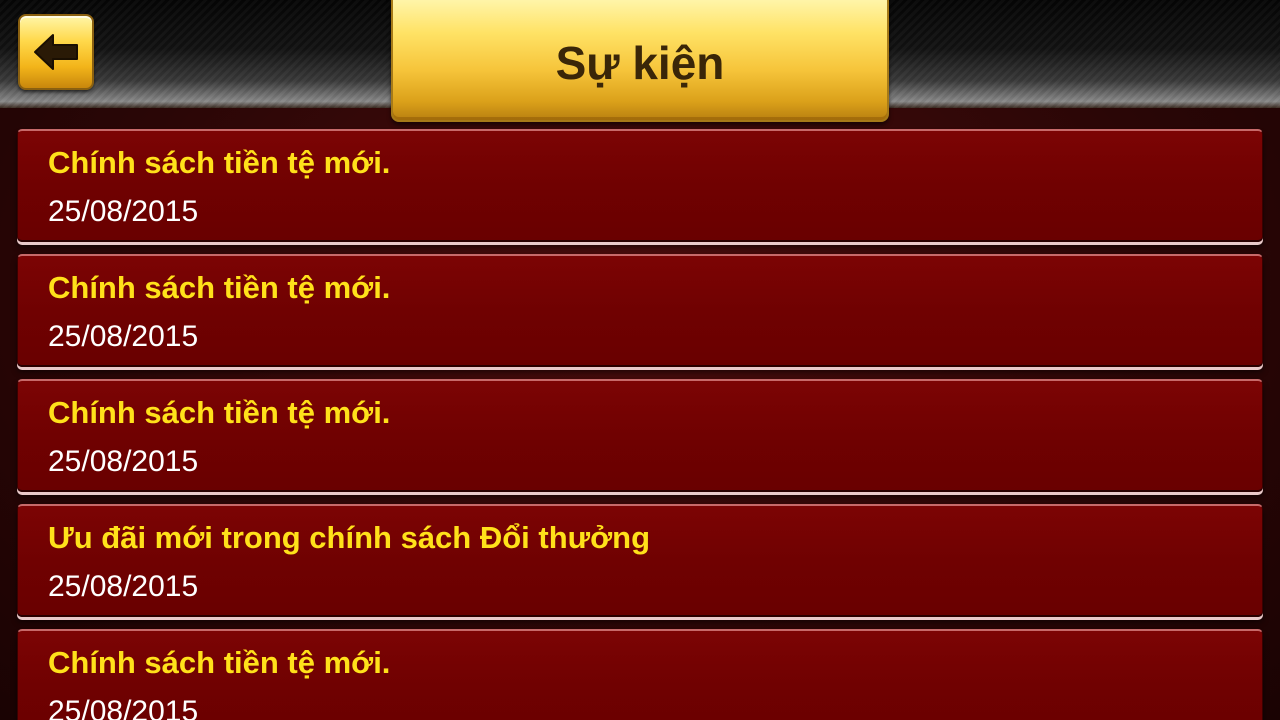 This screenshot has height=720, width=1280. What do you see at coordinates (349, 537) in the screenshot?
I see `event-title: Ưu đãi mới trong chính sách Đổi thưởng` at bounding box center [349, 537].